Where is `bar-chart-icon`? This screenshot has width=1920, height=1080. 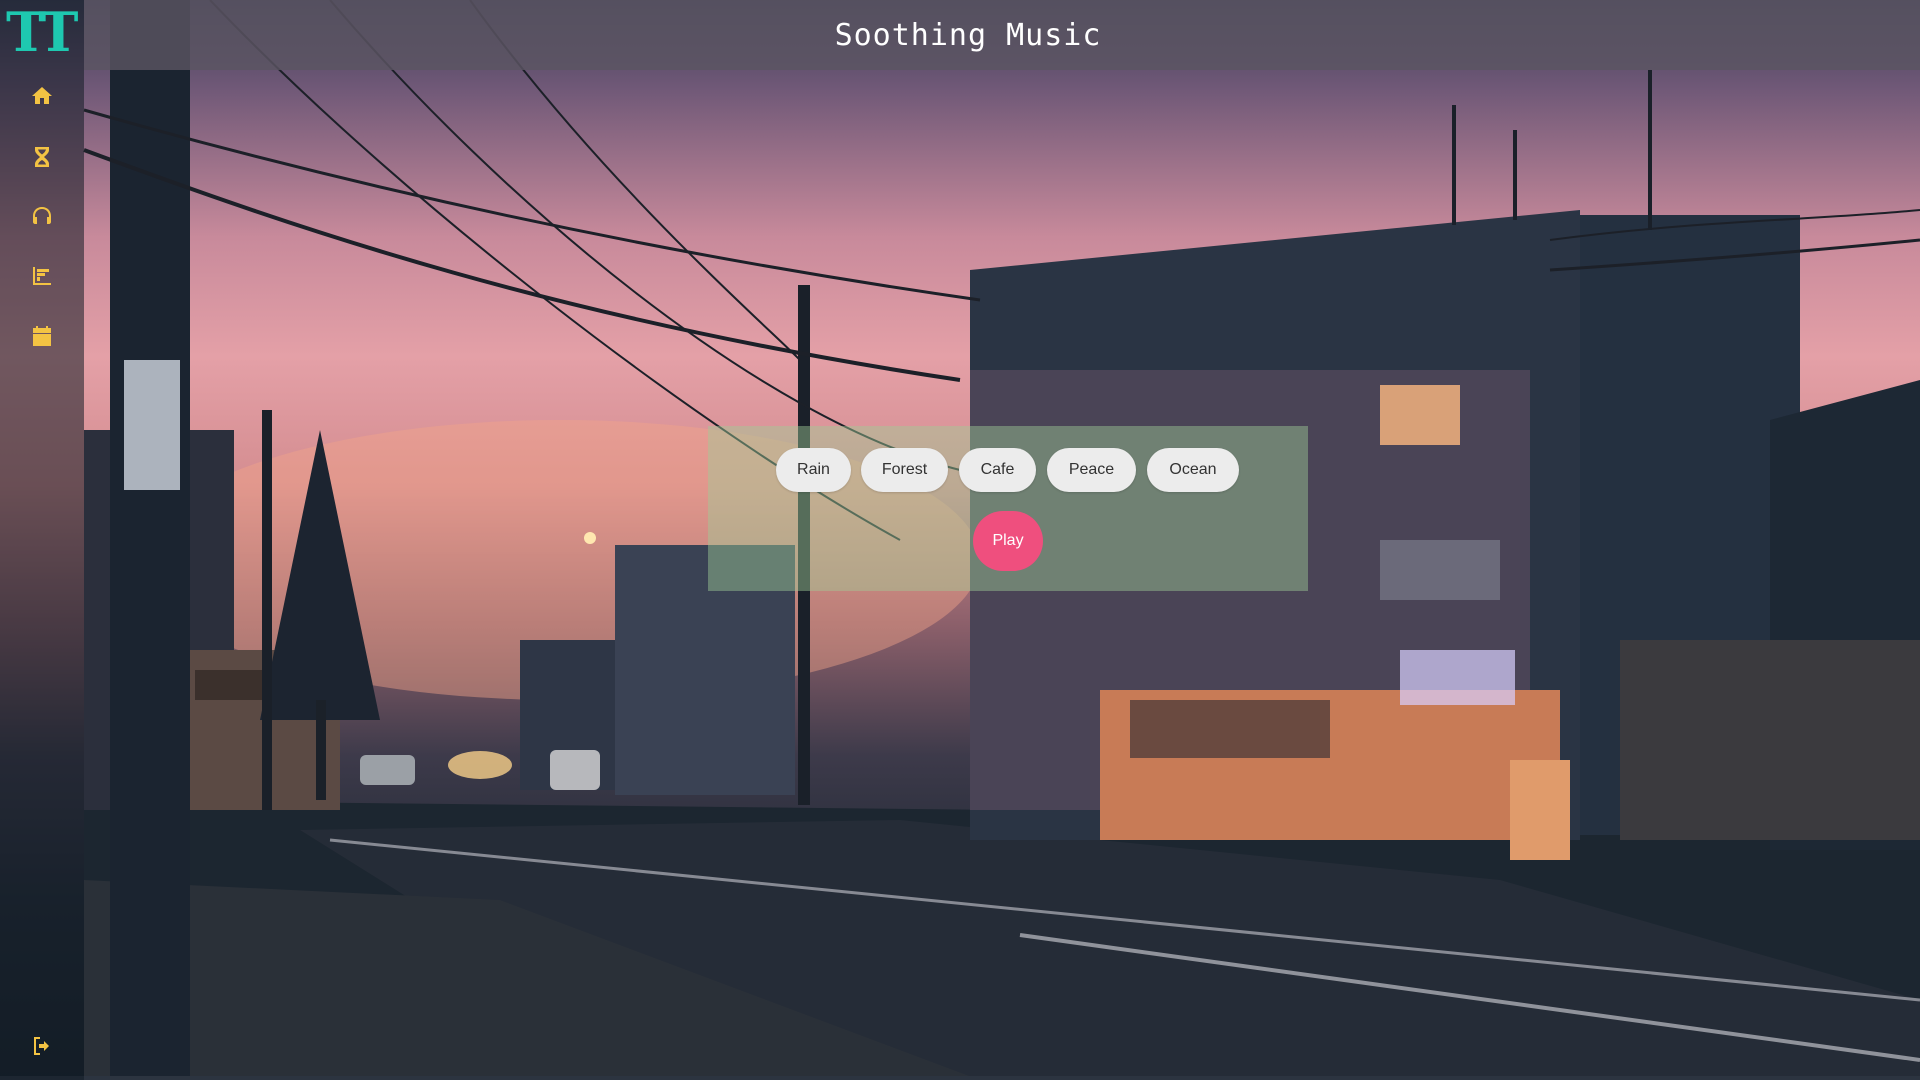
bar-chart-icon is located at coordinates (42, 276).